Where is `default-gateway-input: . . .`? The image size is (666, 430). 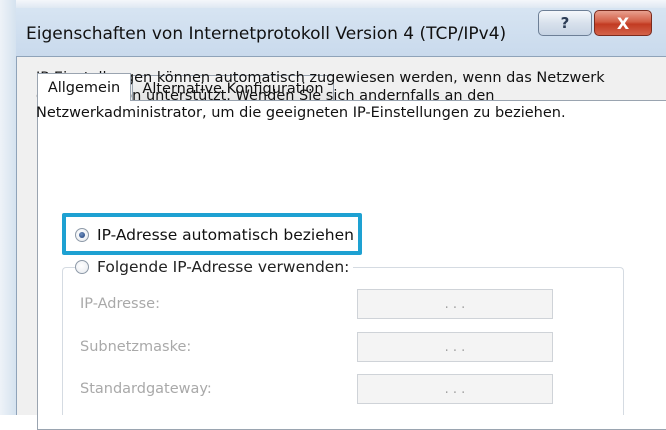
default-gateway-input: . . . is located at coordinates (455, 389).